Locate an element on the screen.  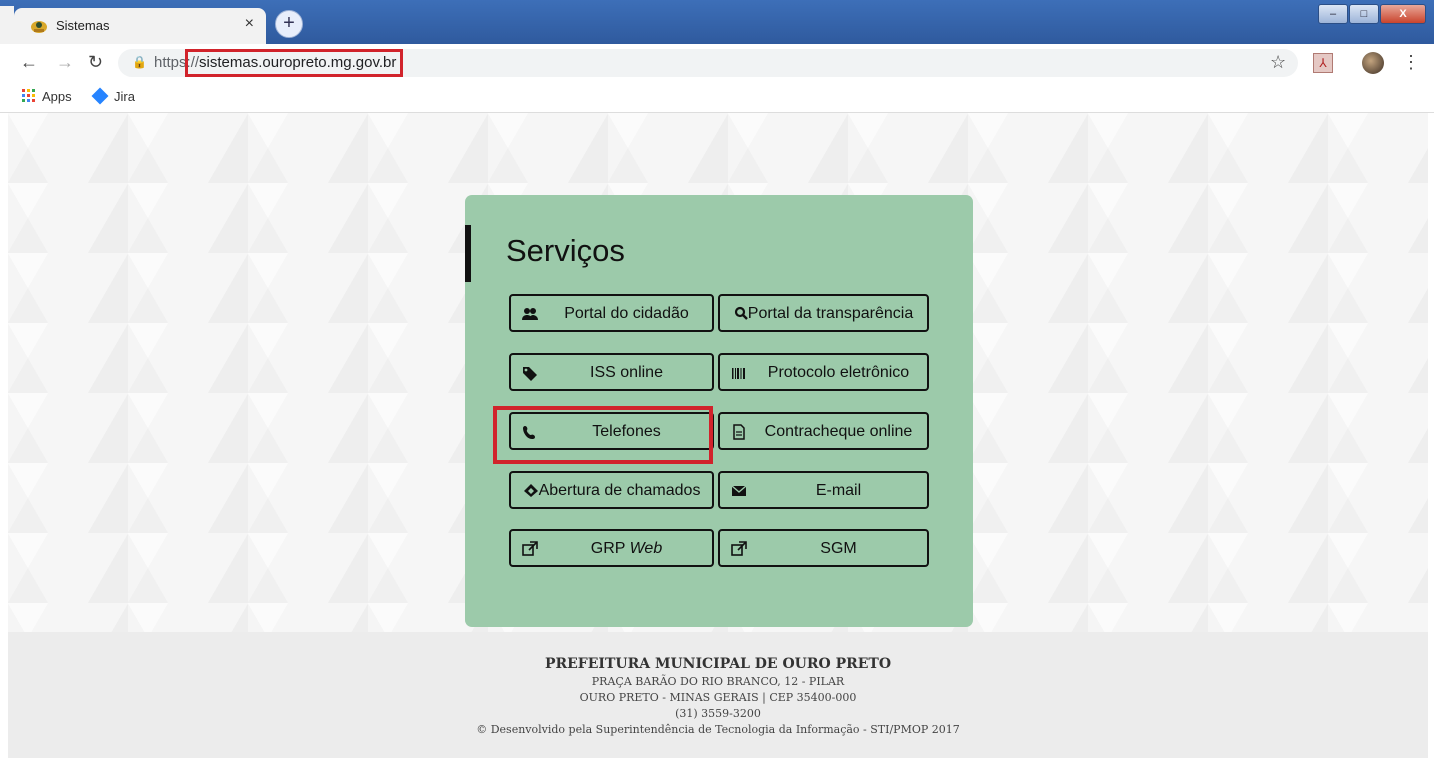
button-label: SGM is located at coordinates (838, 548).